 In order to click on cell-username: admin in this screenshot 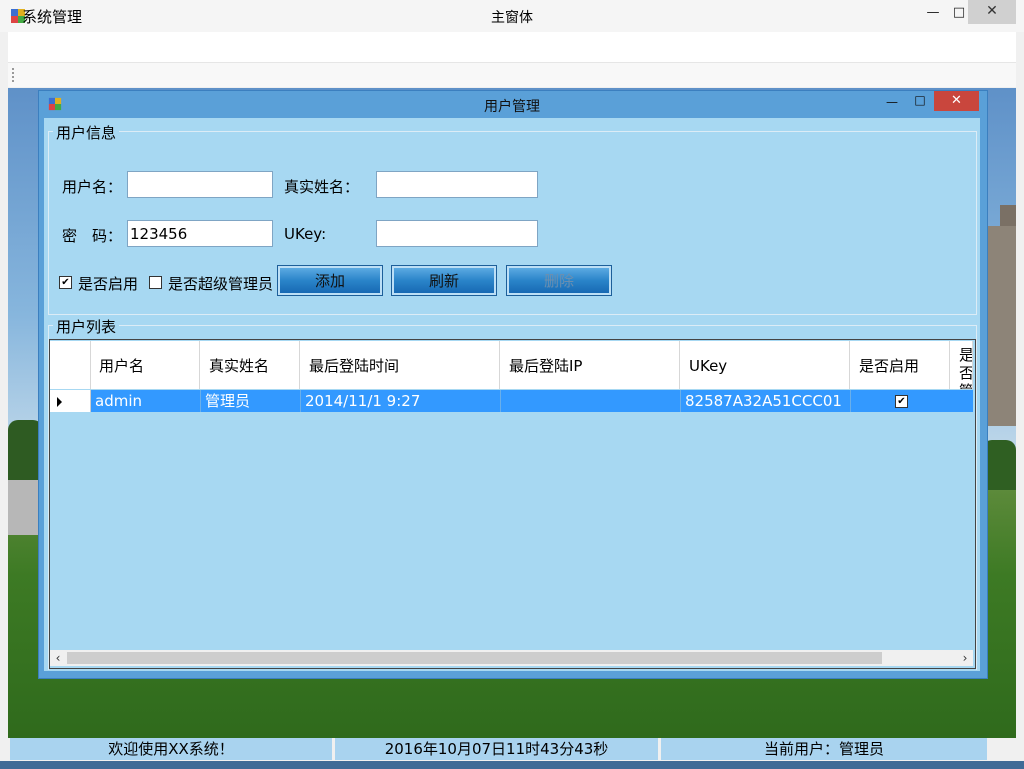, I will do `click(146, 401)`.